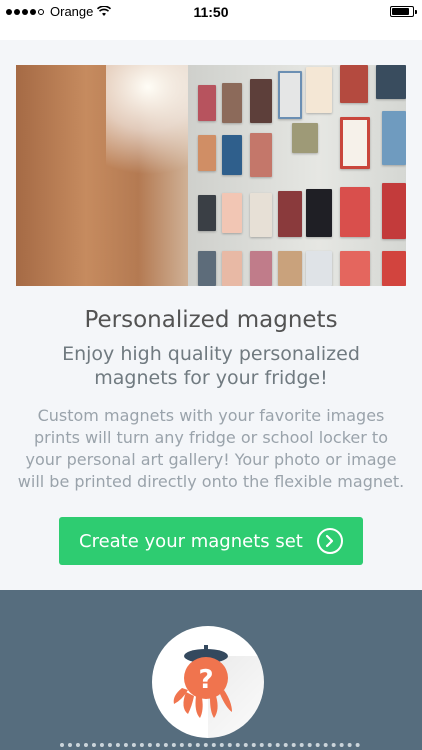 This screenshot has width=422, height=750. I want to click on battery-icon, so click(403, 11).